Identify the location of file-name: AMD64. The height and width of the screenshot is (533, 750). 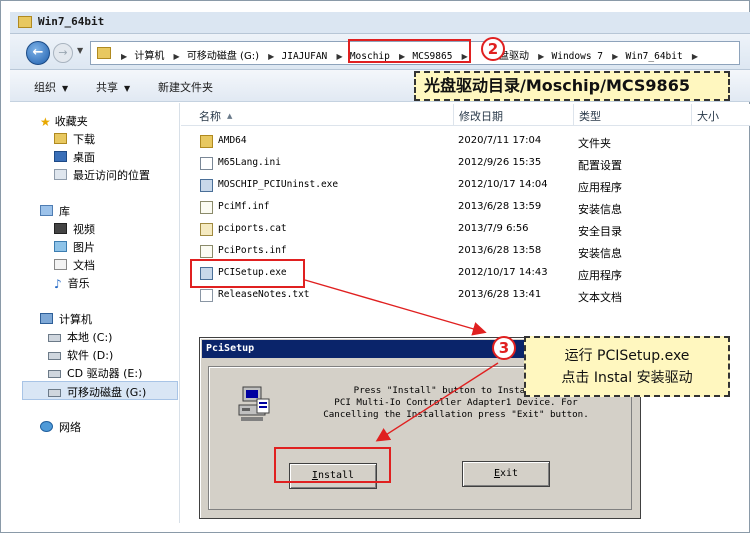
(232, 140).